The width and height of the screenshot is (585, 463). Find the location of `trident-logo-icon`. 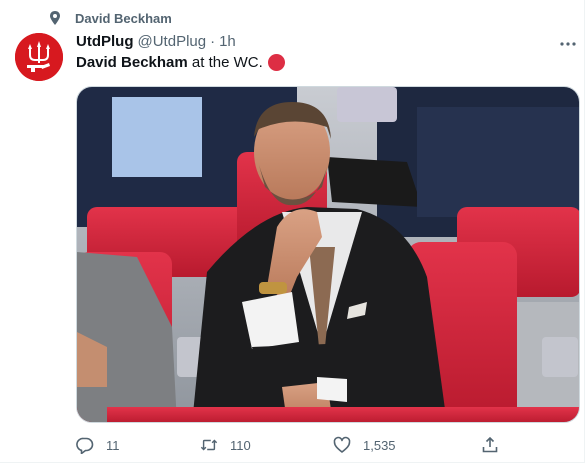

trident-logo-icon is located at coordinates (39, 57).